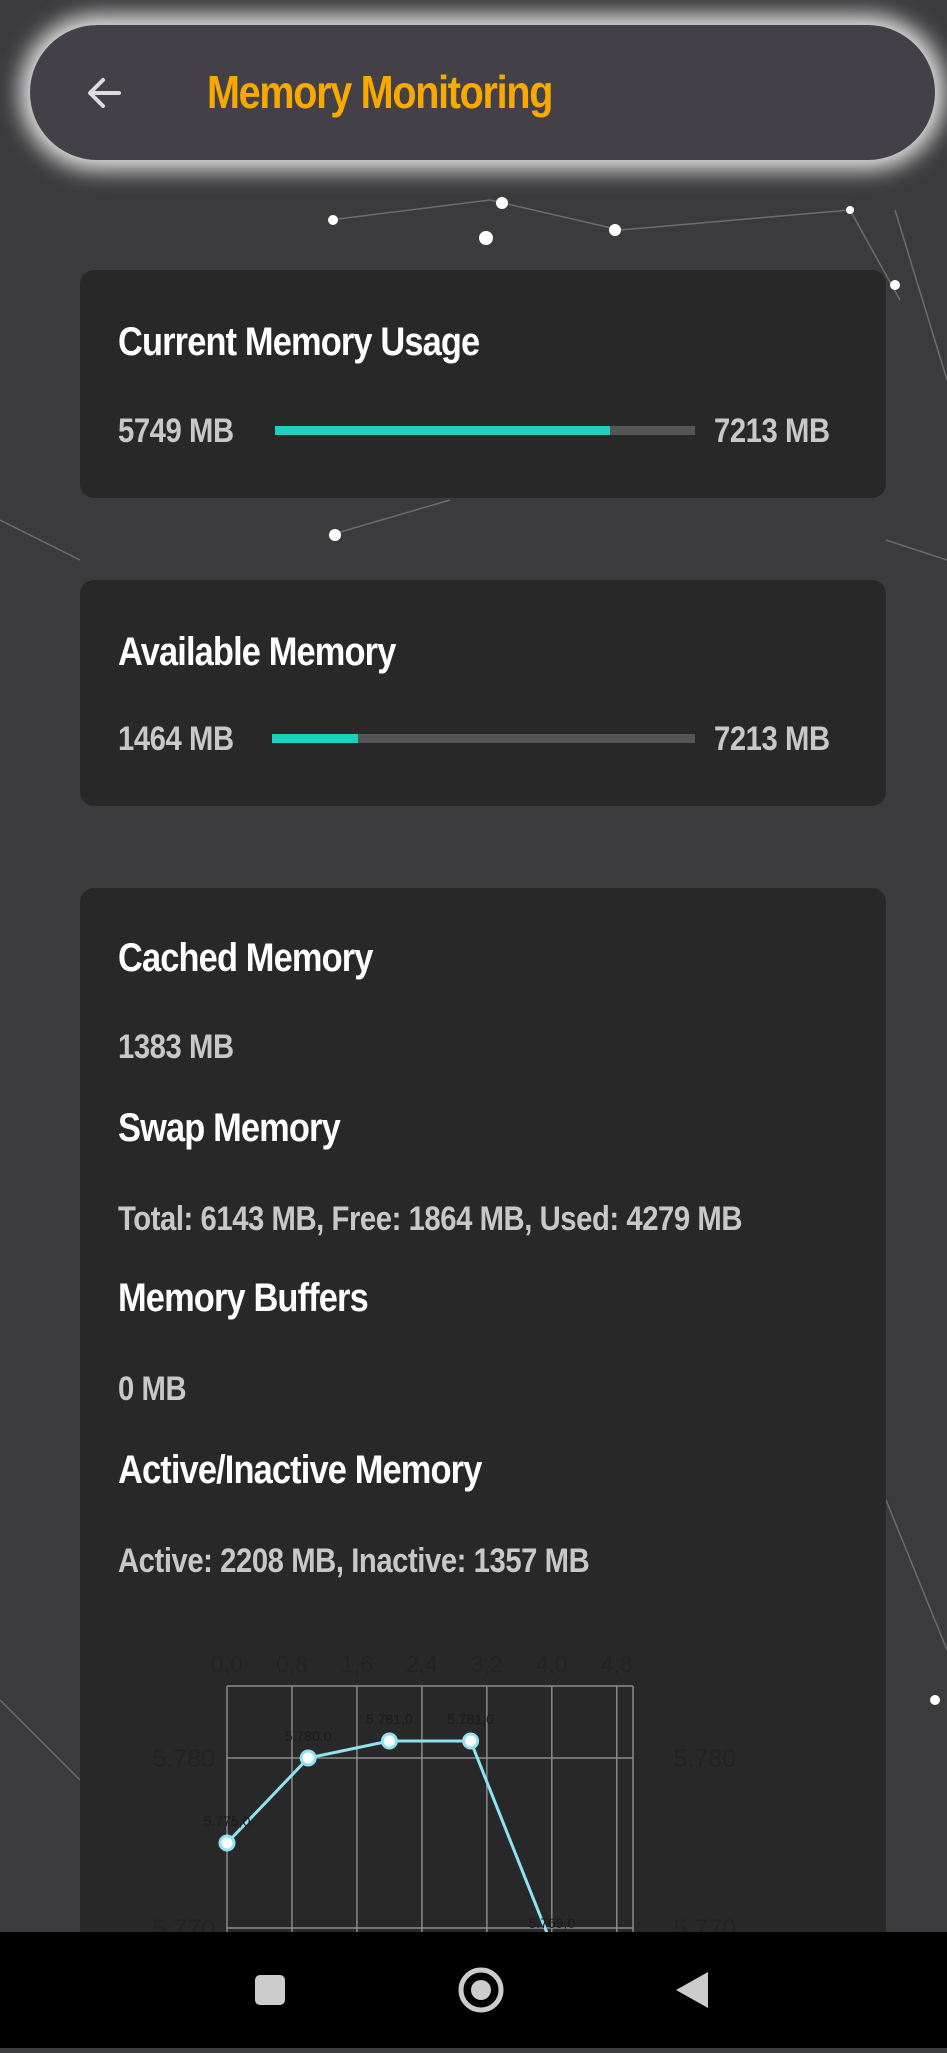 Image resolution: width=947 pixels, height=2053 pixels. Describe the element at coordinates (552, 1664) in the screenshot. I see `x-tick-label: 4,0` at that location.